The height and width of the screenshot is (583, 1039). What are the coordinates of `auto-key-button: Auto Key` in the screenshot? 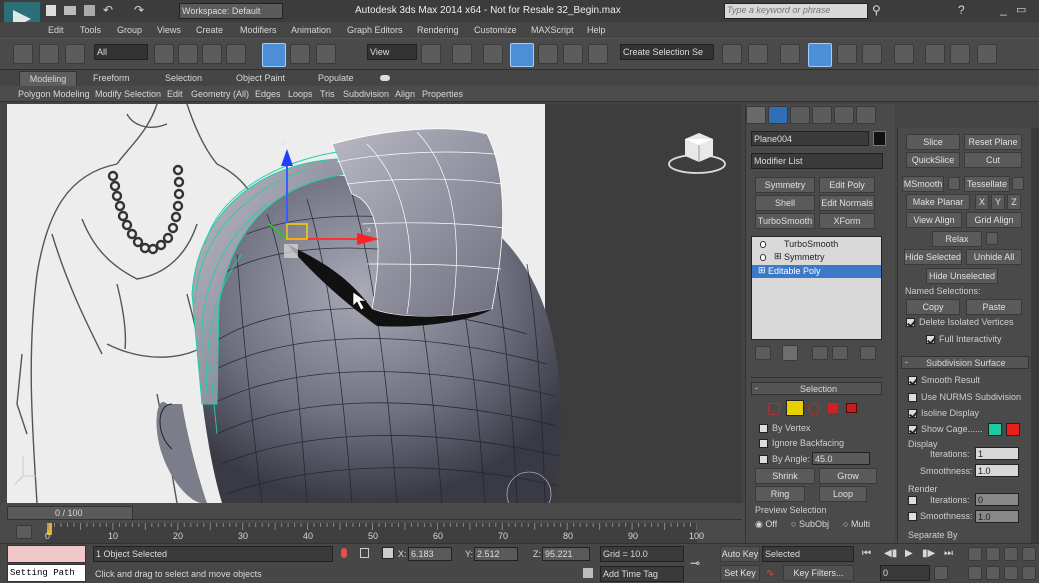 It's located at (740, 554).